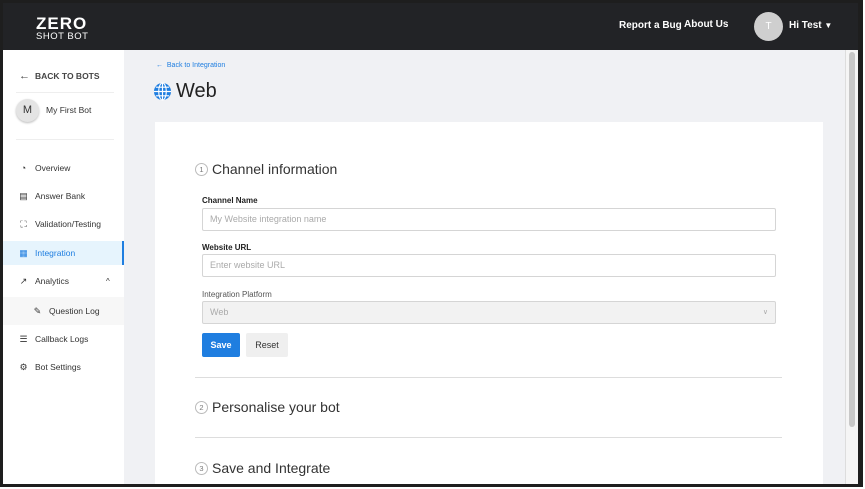 The width and height of the screenshot is (865, 489). I want to click on save-button: Save, so click(221, 345).